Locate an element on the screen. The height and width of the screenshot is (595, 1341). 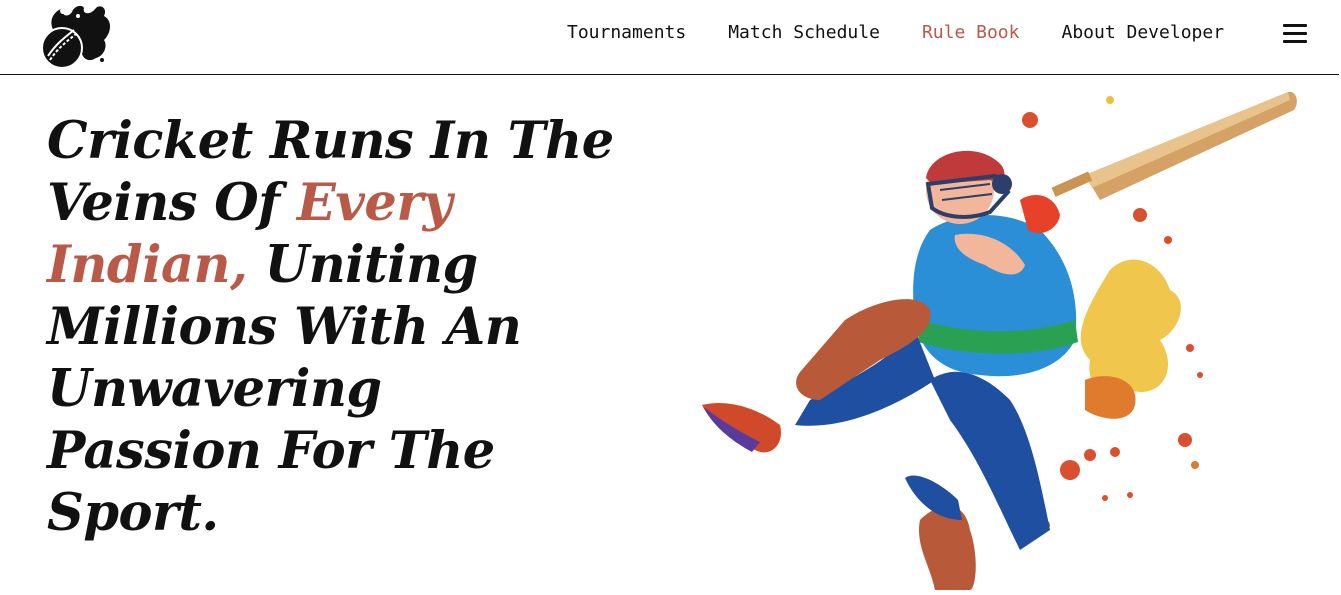
hero-line-6: Passion For The is located at coordinates (271, 451).